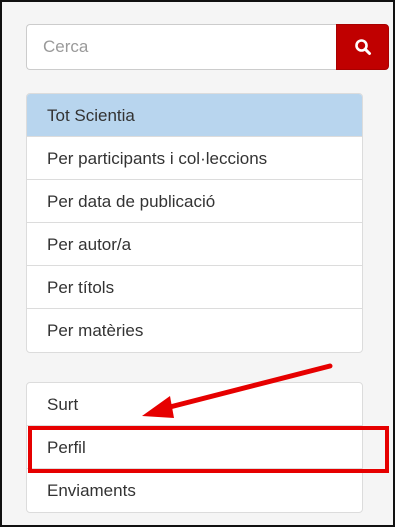 This screenshot has height=527, width=395. What do you see at coordinates (194, 115) in the screenshot?
I see `browse-item-all-scientia: Tot Scientia` at bounding box center [194, 115].